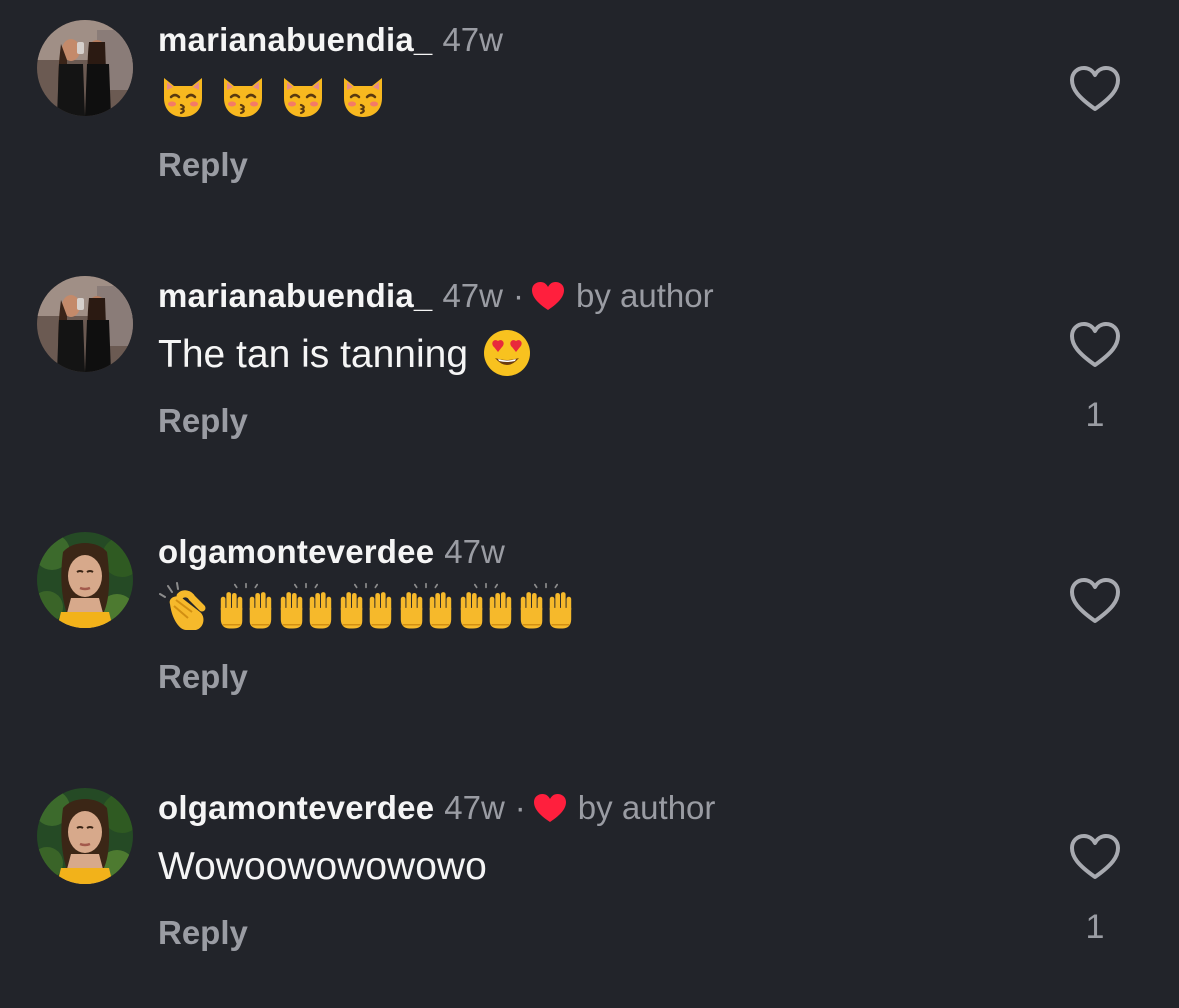 The height and width of the screenshot is (1008, 1179). I want to click on comment-text: The tan is tanning, so click(313, 354).